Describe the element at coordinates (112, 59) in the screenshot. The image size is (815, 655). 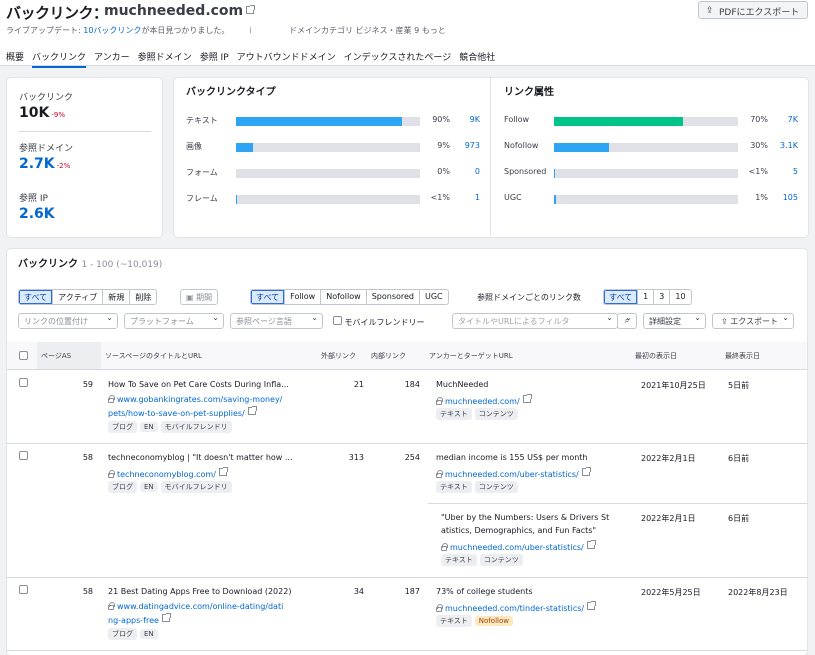
I see `tab-anchors: アンカー` at that location.